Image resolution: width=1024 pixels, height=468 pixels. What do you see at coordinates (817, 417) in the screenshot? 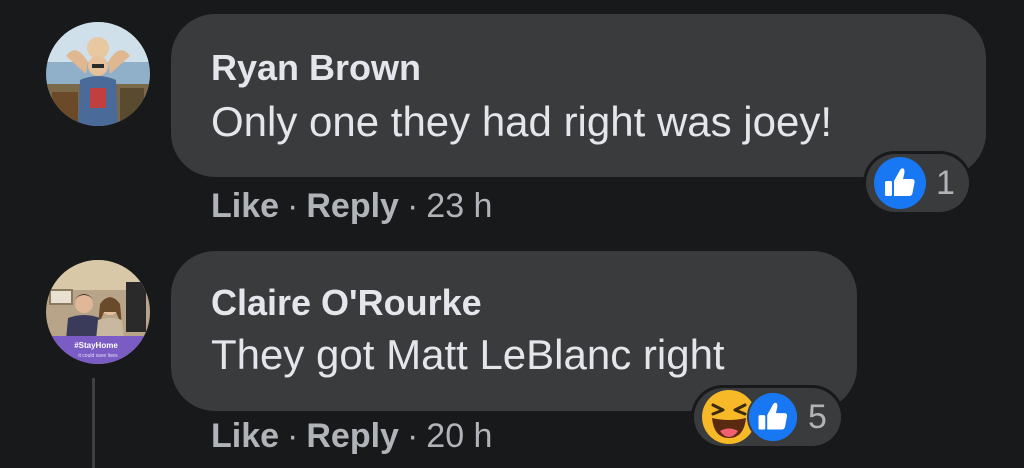
I see `reaction-count: 5` at bounding box center [817, 417].